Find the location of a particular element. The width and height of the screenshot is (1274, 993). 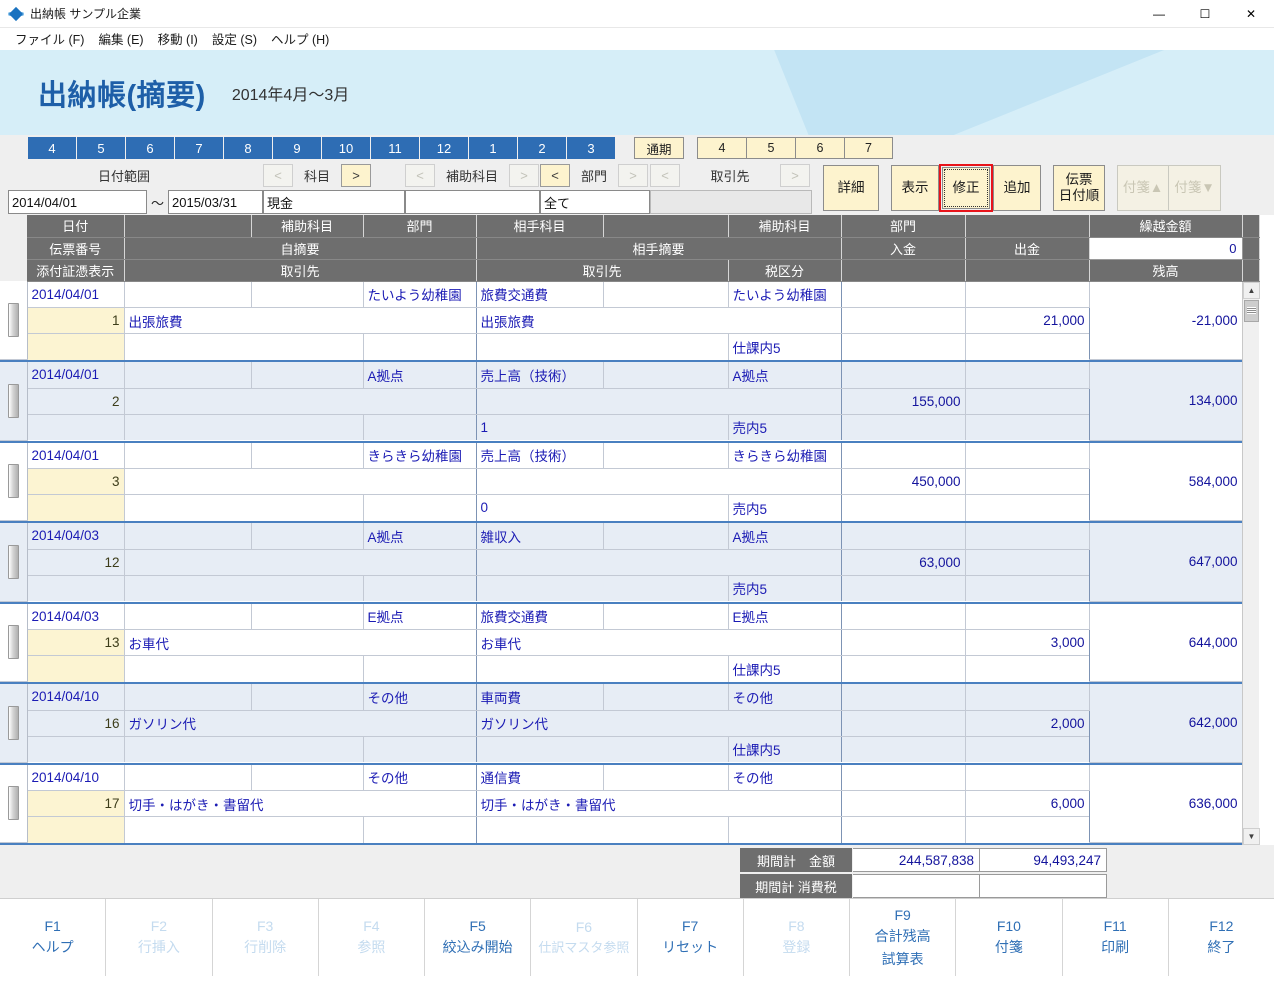

month-tab-10: 10 is located at coordinates (346, 148).